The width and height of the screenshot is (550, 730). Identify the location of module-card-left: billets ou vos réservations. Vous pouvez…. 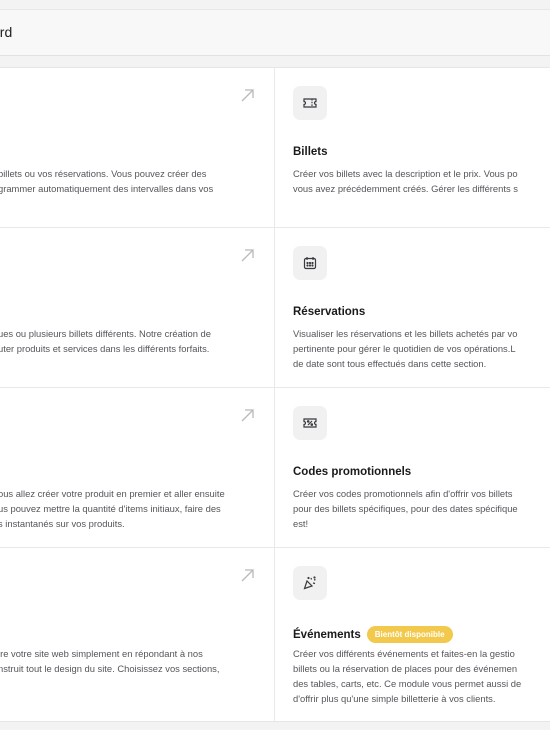
(137, 148).